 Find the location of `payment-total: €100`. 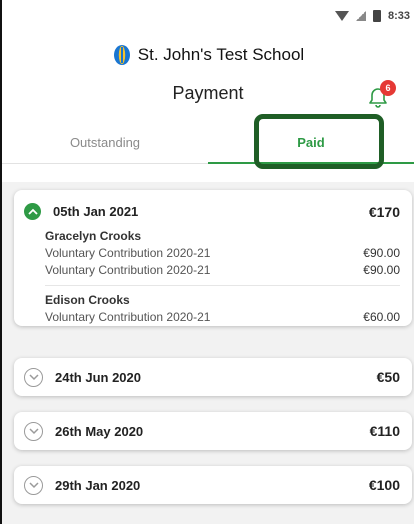

payment-total: €100 is located at coordinates (384, 485).